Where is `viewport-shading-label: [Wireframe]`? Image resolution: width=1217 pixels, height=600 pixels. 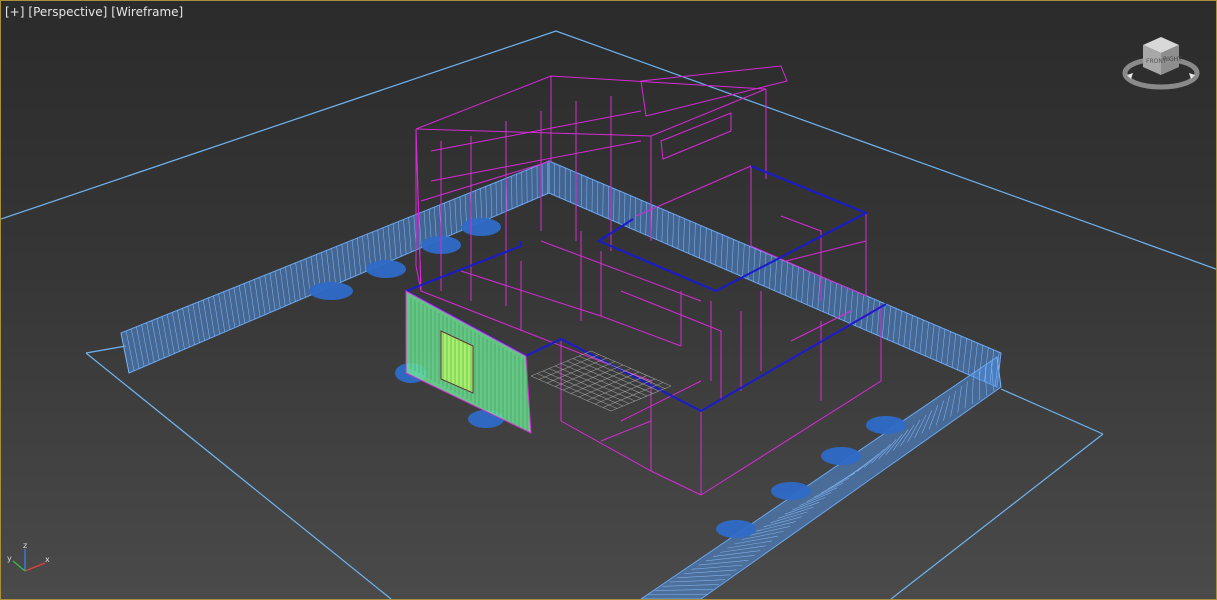
viewport-shading-label: [Wireframe] is located at coordinates (147, 12).